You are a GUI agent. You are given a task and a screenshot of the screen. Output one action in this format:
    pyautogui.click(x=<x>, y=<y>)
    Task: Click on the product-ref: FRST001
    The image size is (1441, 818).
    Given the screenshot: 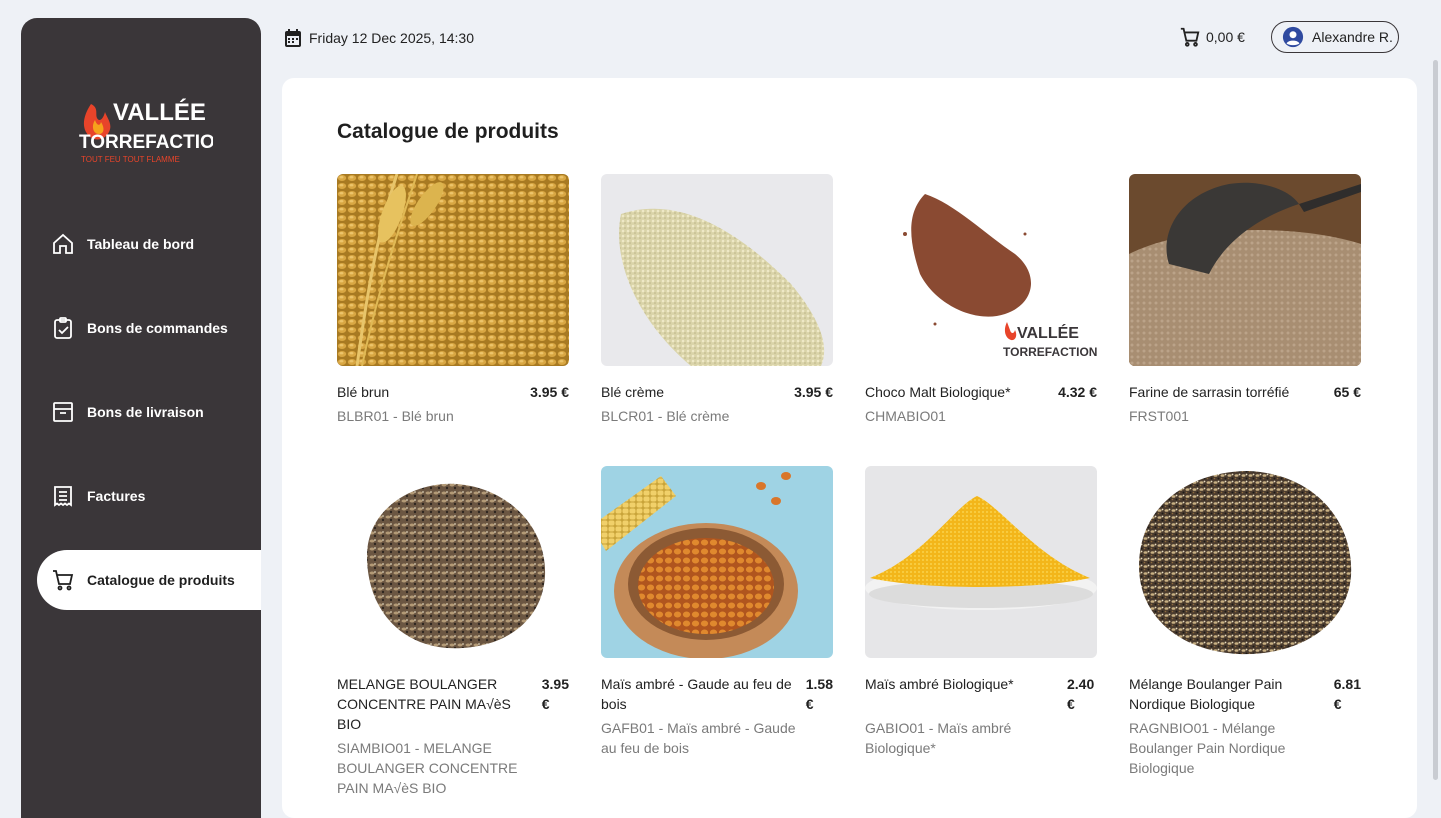 What is the action you would take?
    pyautogui.click(x=1159, y=416)
    